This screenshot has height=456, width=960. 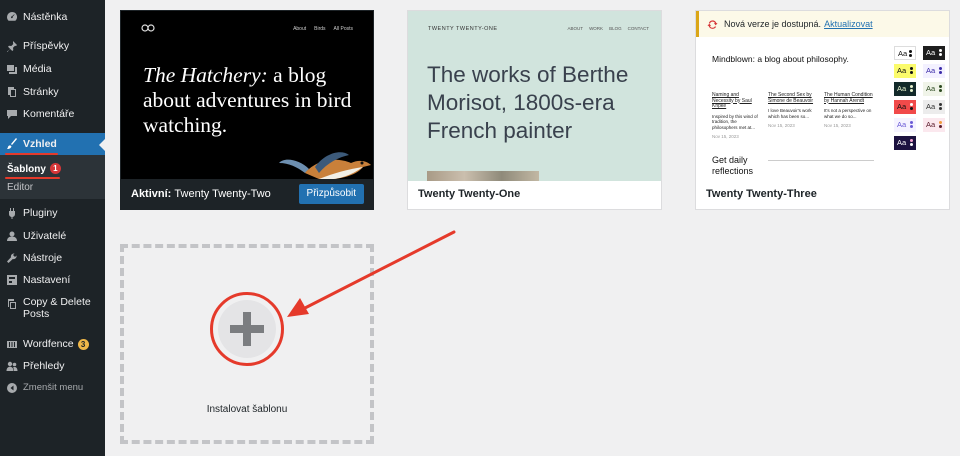 I want to click on annotation-arrow, so click(x=371, y=273).